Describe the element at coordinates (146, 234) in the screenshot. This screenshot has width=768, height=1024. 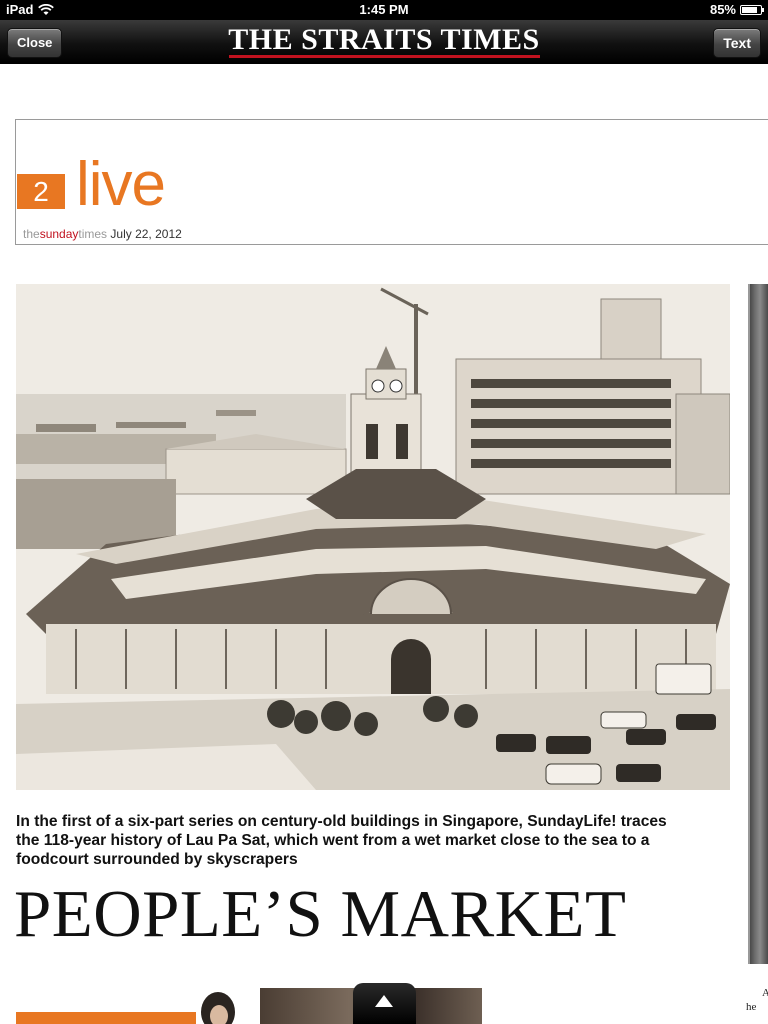
I see `issue-date: July 22, 2012` at that location.